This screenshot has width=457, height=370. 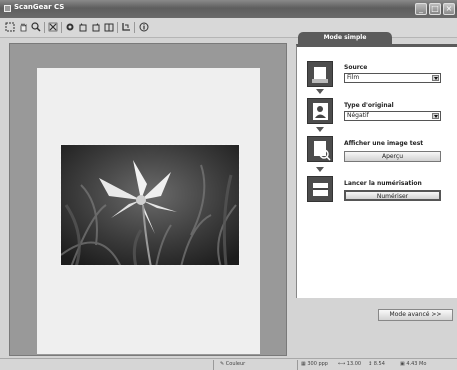 What do you see at coordinates (383, 183) in the screenshot?
I see `scan-step-label: Lancer la numérisation` at bounding box center [383, 183].